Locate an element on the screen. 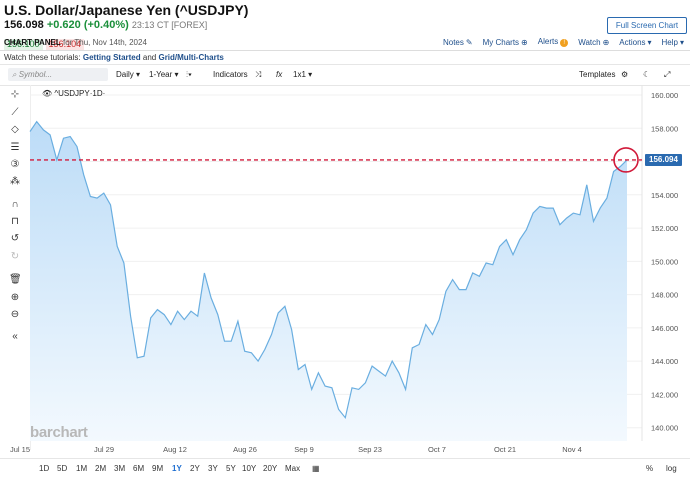 The width and height of the screenshot is (690, 478). layout-label: 1x1 is located at coordinates (299, 74).